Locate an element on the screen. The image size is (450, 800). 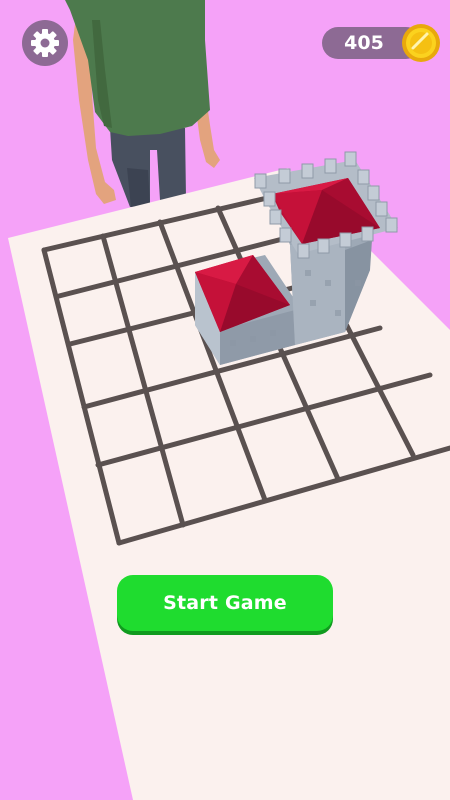
start-game-button: Start Game is located at coordinates (225, 603).